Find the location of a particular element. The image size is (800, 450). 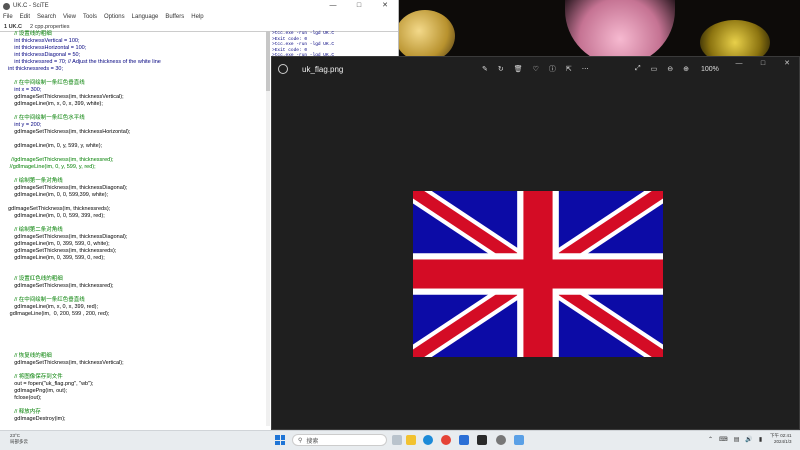

code-line: //gdImageLine(im, 0, y, 599, y, red); is located at coordinates (49, 167).